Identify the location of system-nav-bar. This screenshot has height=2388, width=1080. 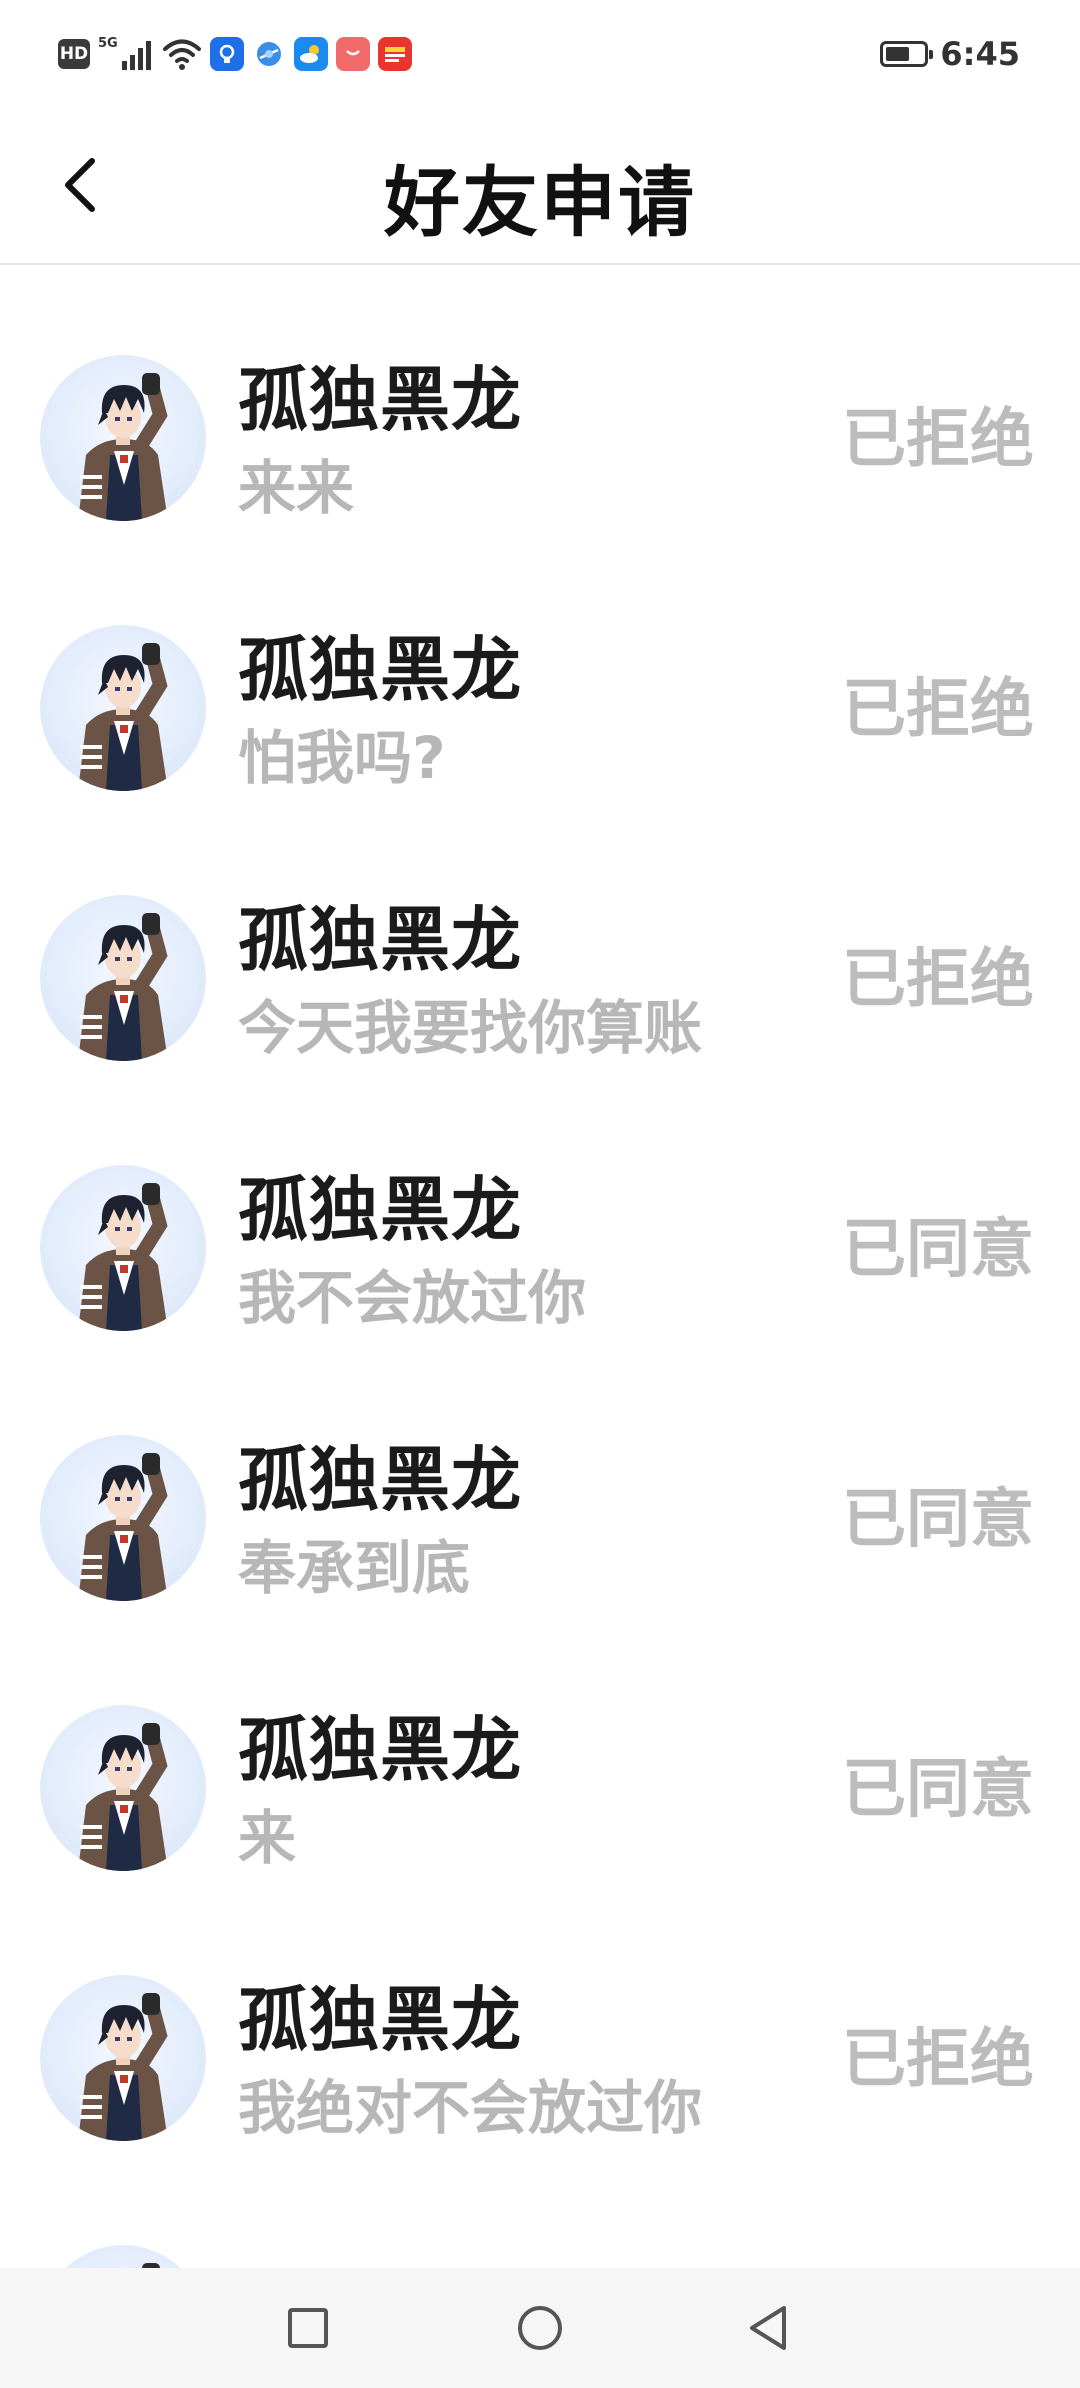
(540, 2328).